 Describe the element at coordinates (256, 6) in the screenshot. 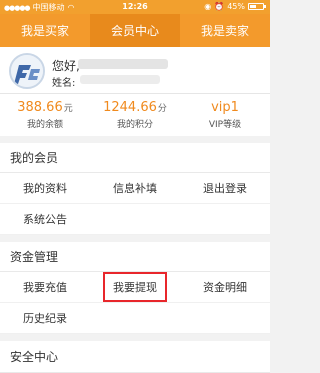

I see `battery-icon` at that location.